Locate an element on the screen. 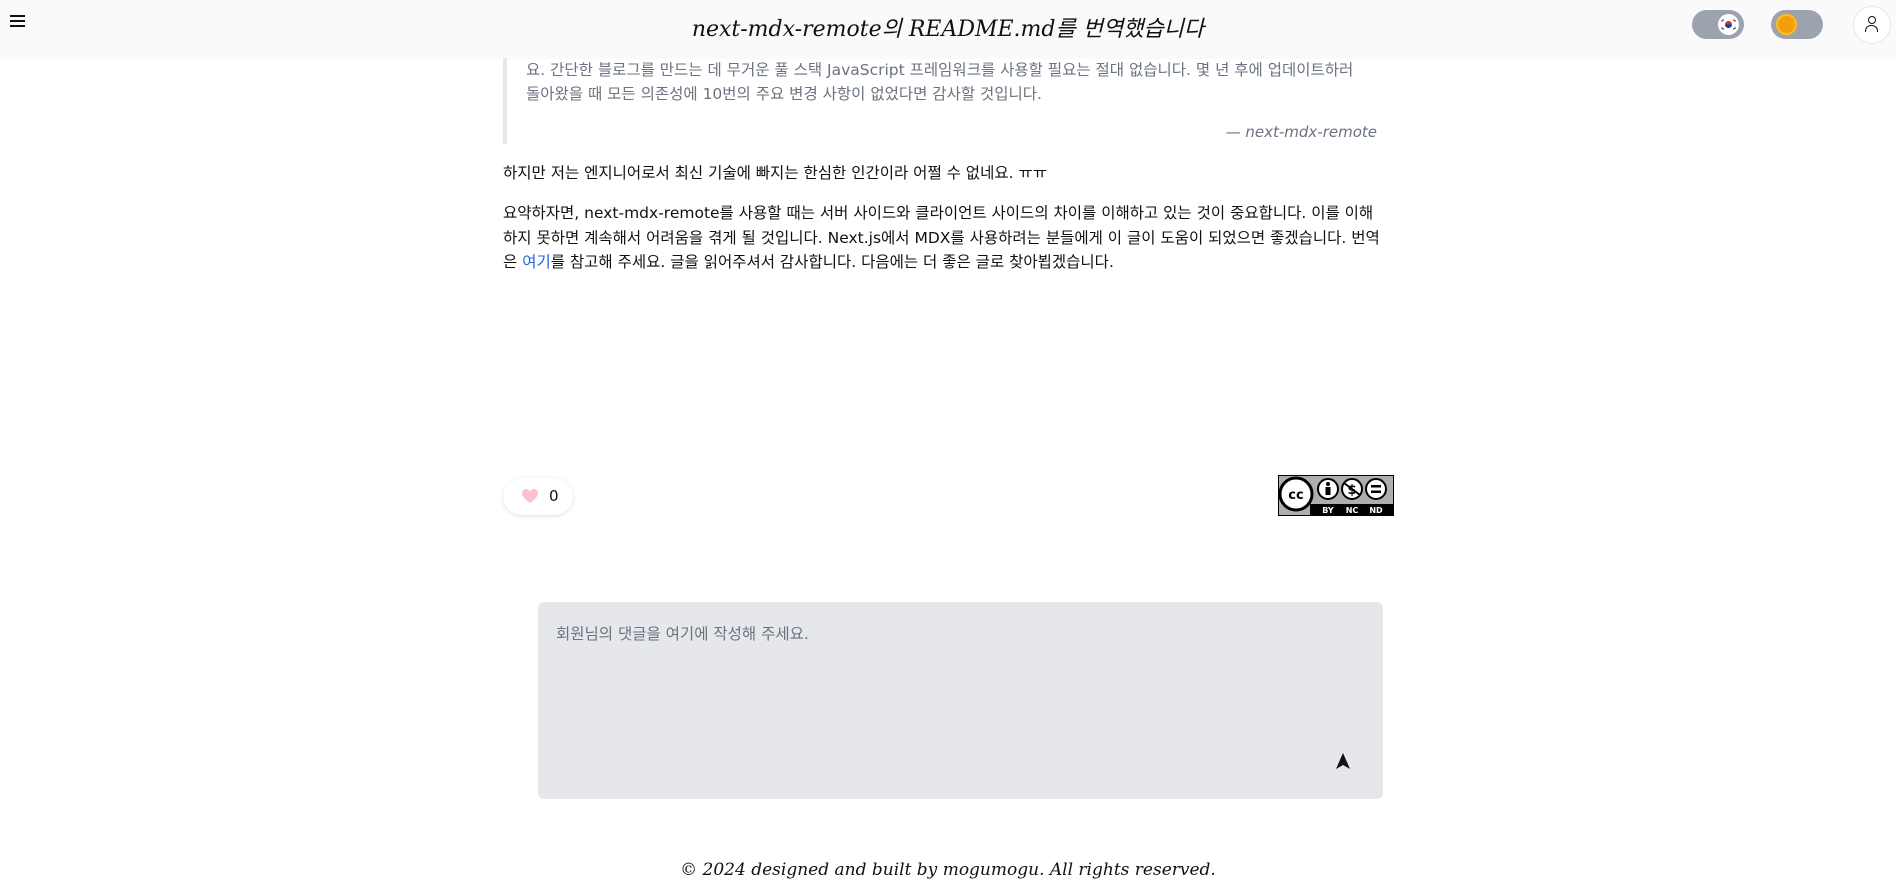 The height and width of the screenshot is (895, 1896). sun-icon is located at coordinates (1786, 24).